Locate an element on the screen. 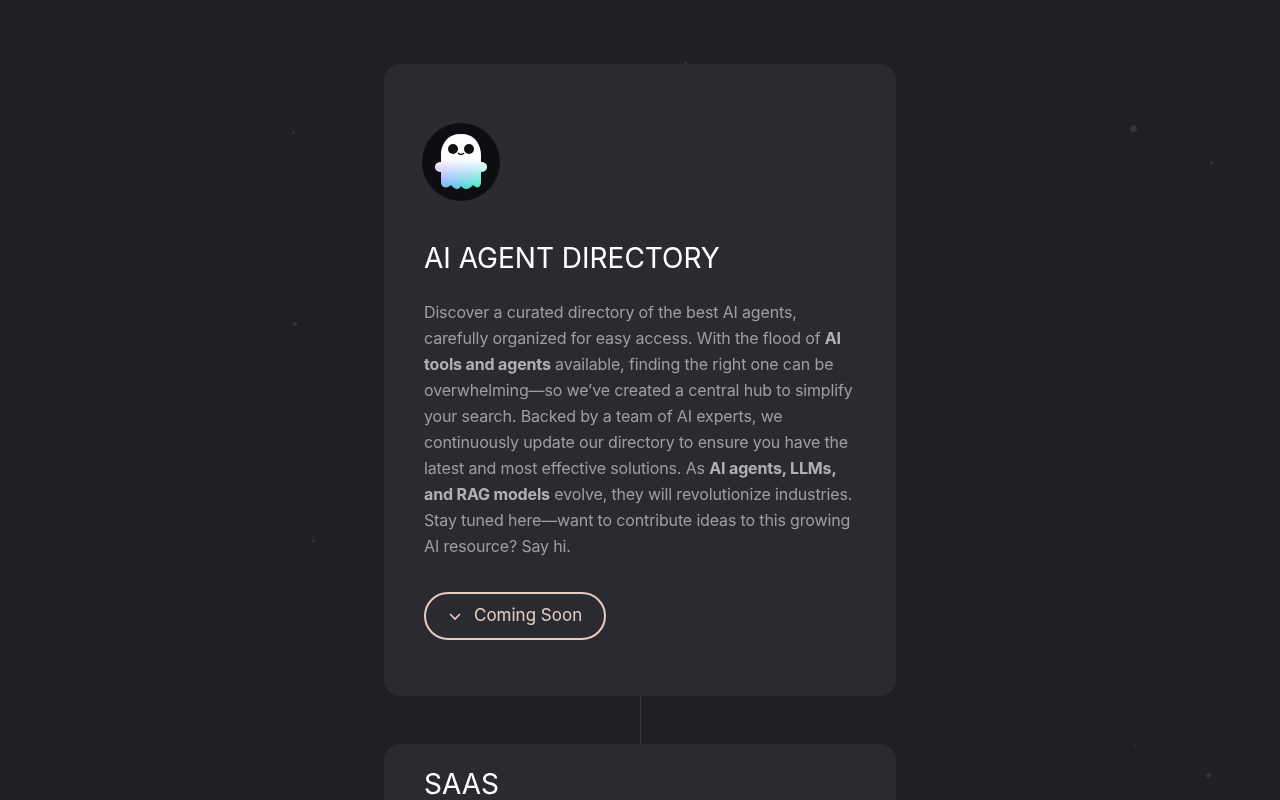  card-title: AI AGENT DIRECTORY is located at coordinates (572, 258).